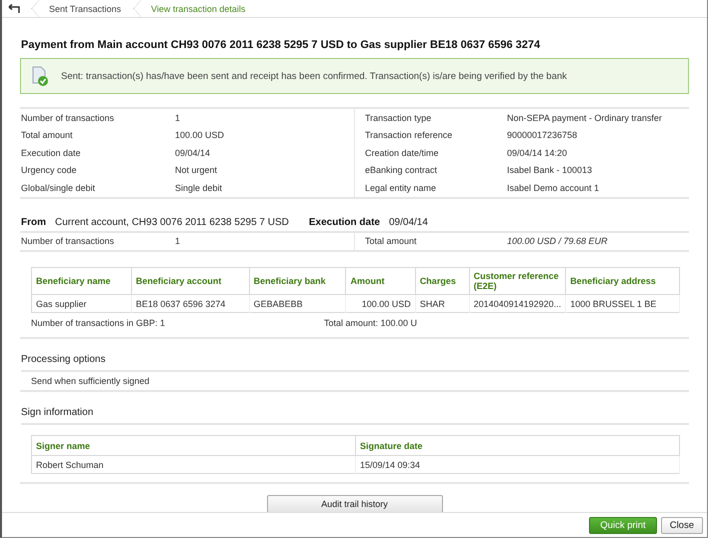 The height and width of the screenshot is (538, 708). I want to click on table-cell: Gas supplier, so click(82, 303).